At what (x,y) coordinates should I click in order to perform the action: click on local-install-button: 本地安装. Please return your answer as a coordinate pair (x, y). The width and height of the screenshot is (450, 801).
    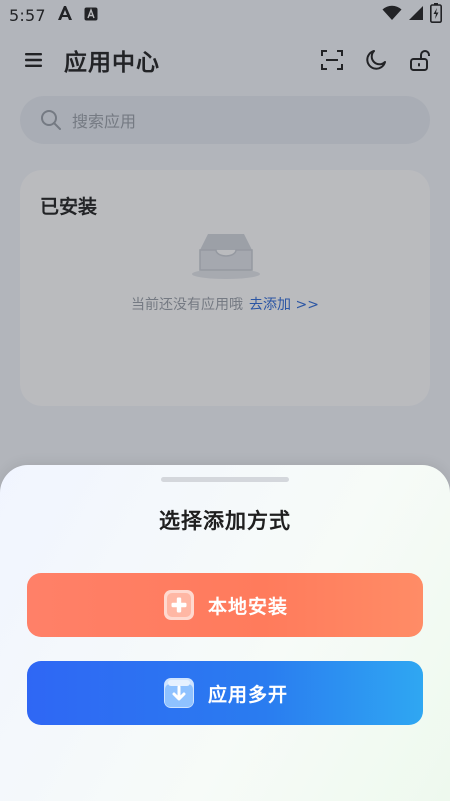
    Looking at the image, I should click on (225, 605).